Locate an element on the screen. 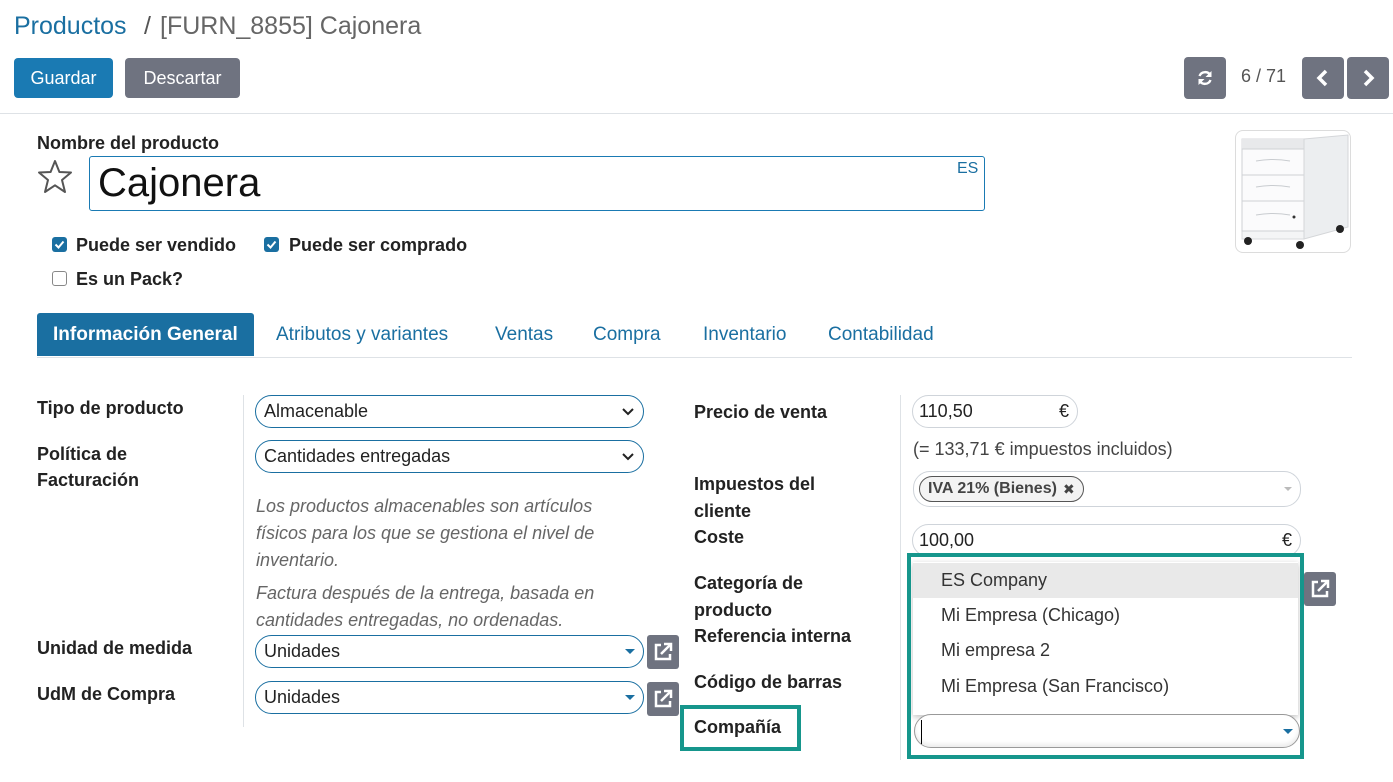 This screenshot has height=782, width=1393. pager-previous-button is located at coordinates (1323, 78).